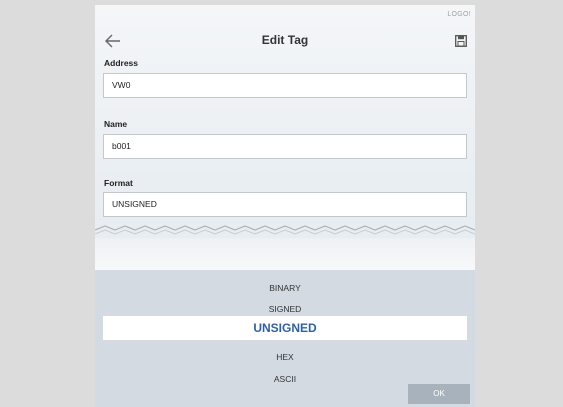 This screenshot has height=407, width=563. I want to click on ok-button: OK, so click(439, 394).